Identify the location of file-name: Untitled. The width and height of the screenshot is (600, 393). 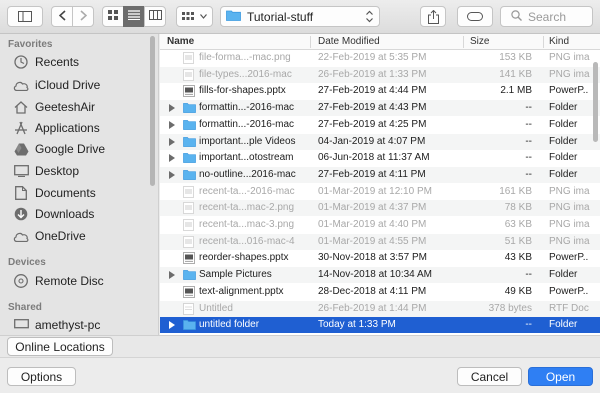
(216, 308).